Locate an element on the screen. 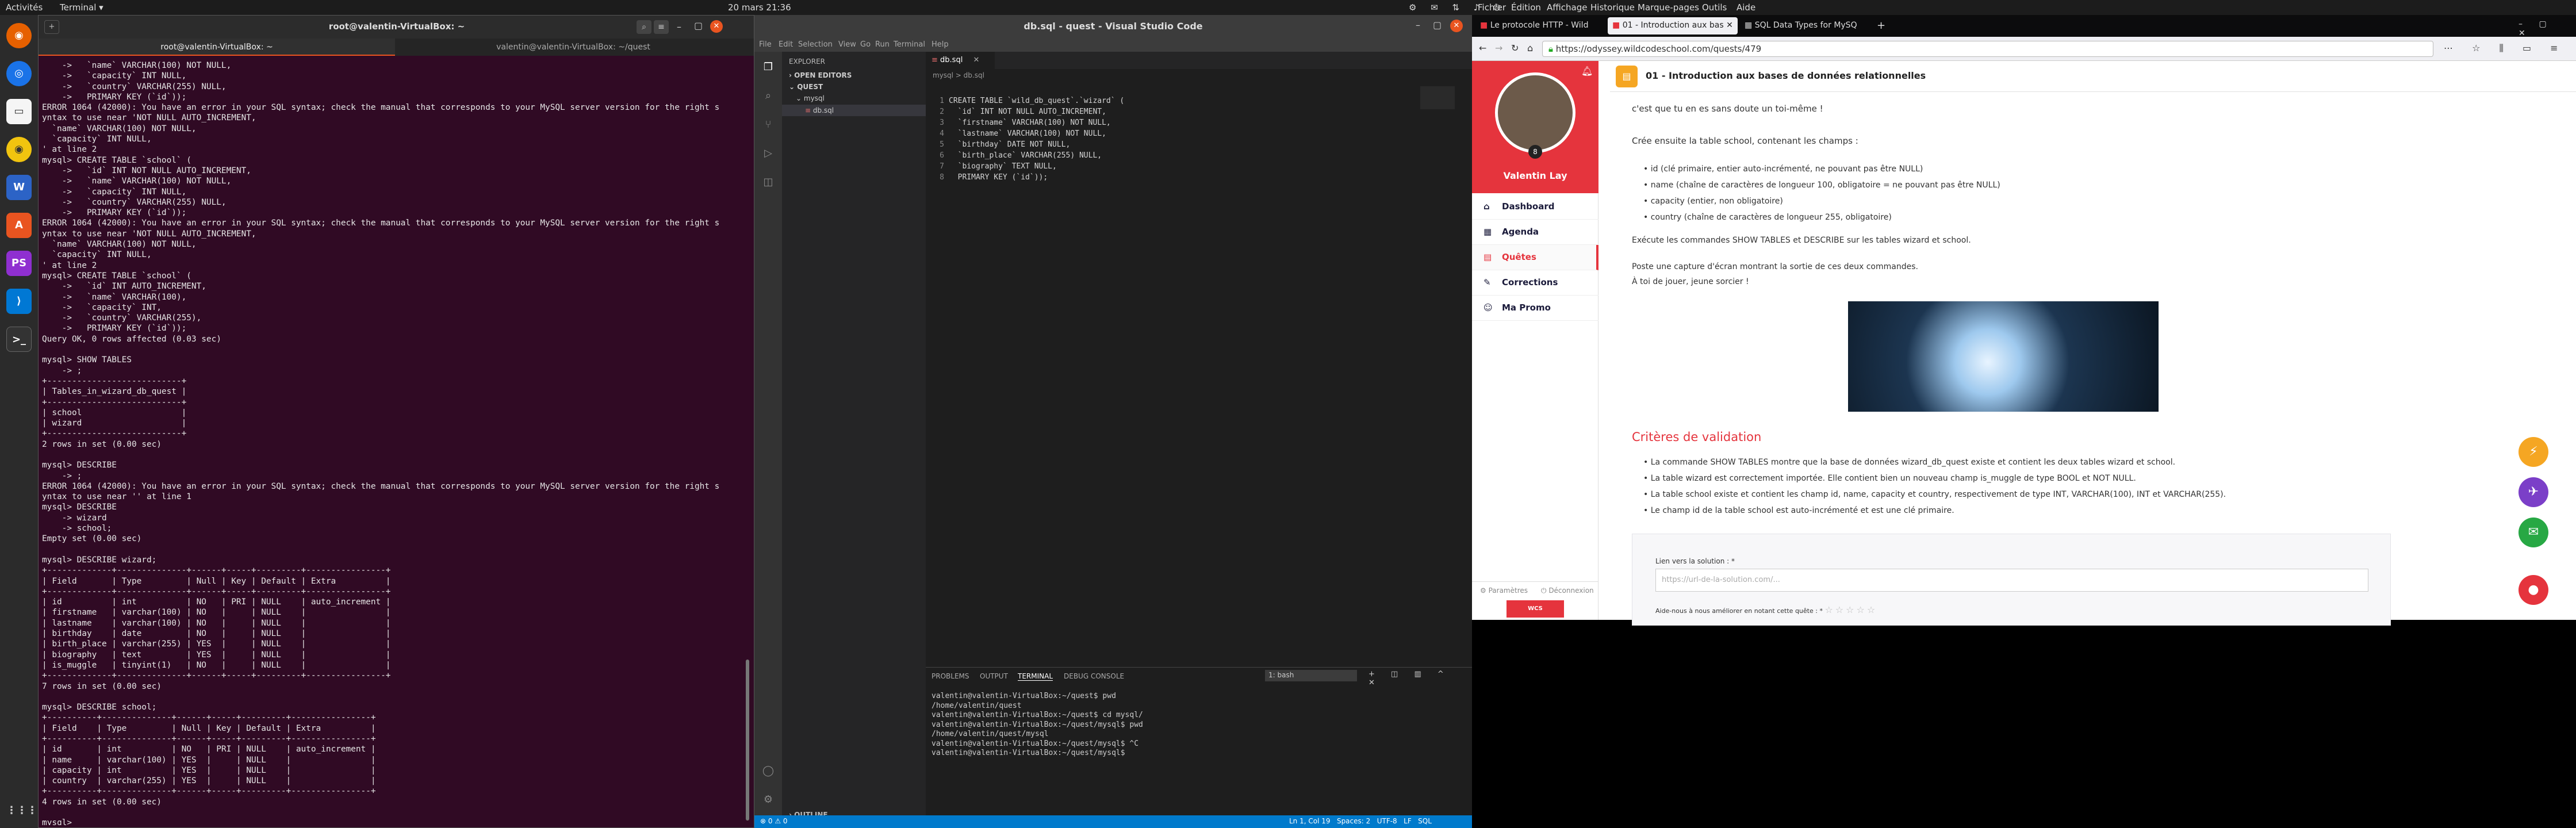  rhythmbox-icon: ◉ is located at coordinates (19, 149).